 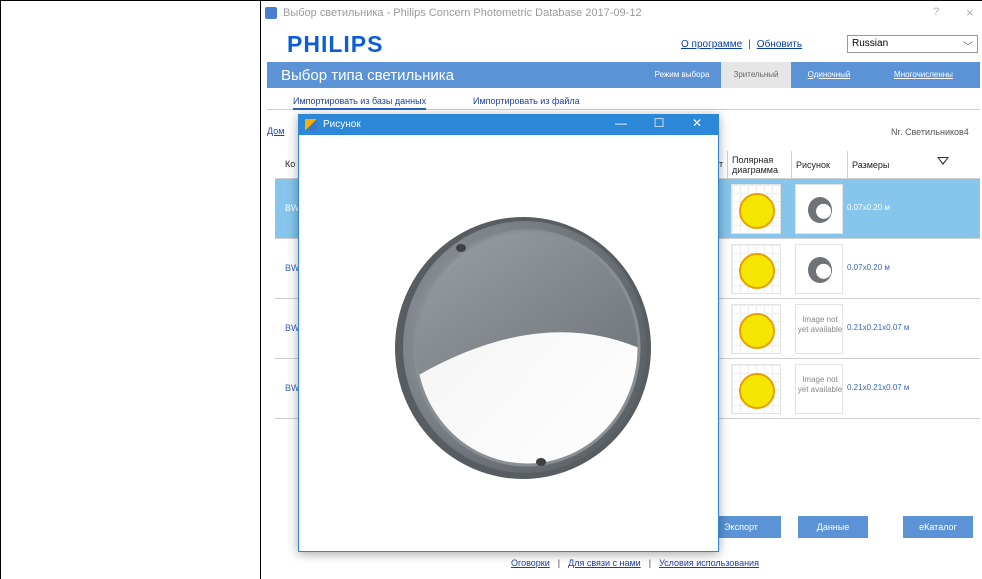 I want to click on dialog-titlebar: Рисунок — ☐ ✕, so click(x=508, y=125).